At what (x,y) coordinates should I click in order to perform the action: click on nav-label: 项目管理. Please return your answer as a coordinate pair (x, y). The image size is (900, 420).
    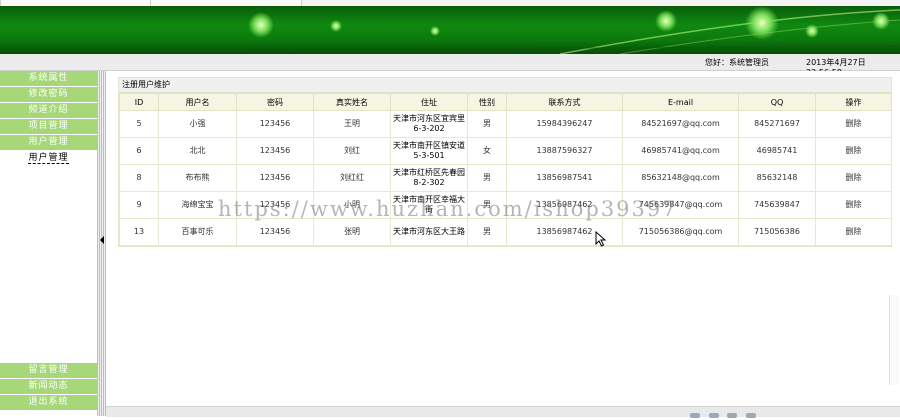
    Looking at the image, I should click on (48, 126).